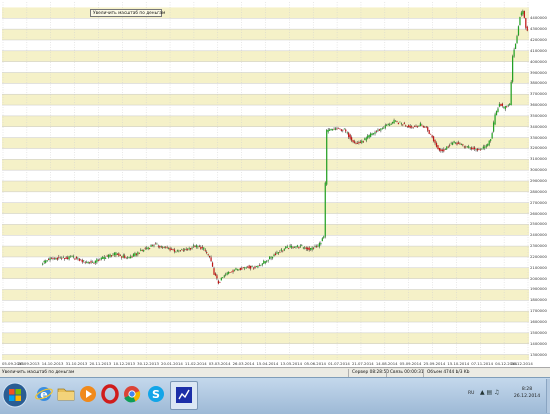 Image resolution: width=550 pixels, height=414 pixels. I want to click on price-tick-label: 4200000, so click(538, 39).